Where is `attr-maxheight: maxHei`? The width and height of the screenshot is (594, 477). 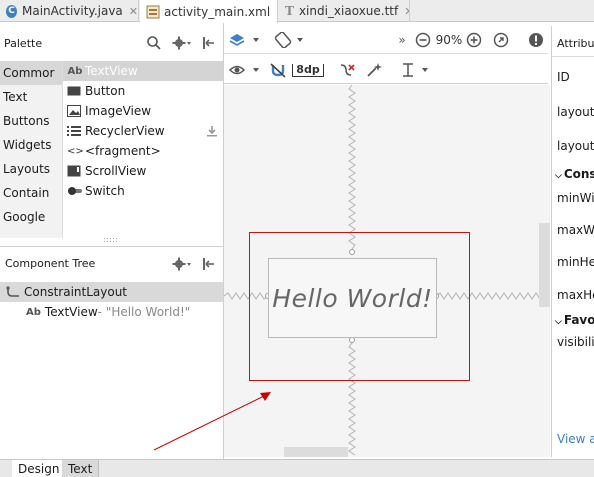 attr-maxheight: maxHei is located at coordinates (575, 295).